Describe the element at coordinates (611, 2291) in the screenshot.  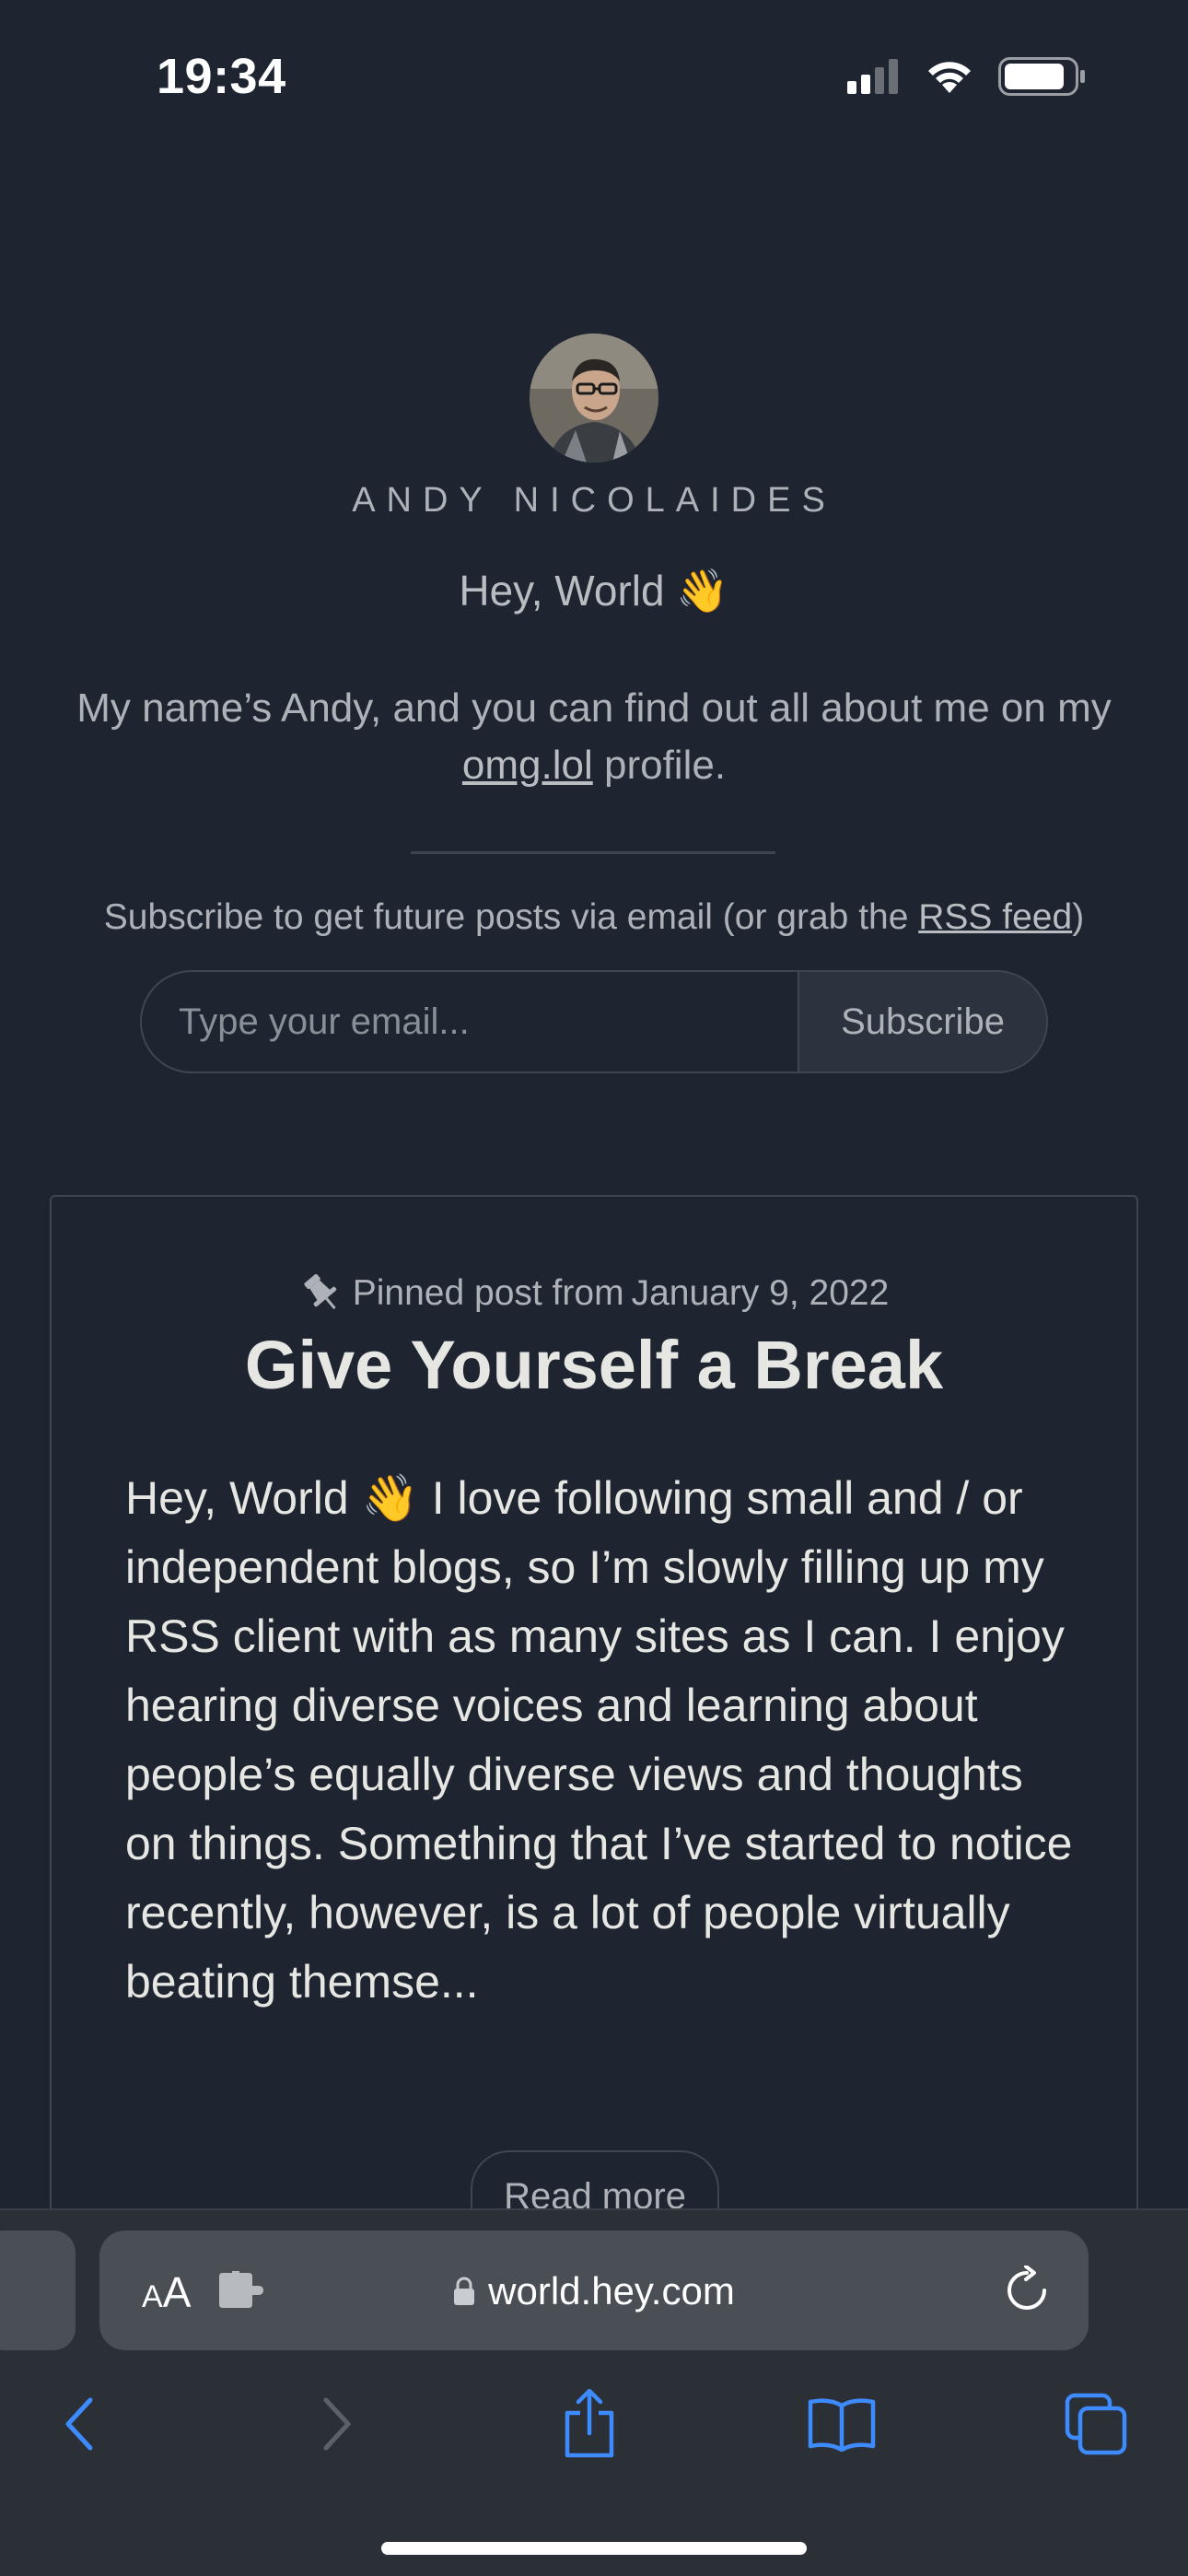
I see `url-text: world.hey.com` at that location.